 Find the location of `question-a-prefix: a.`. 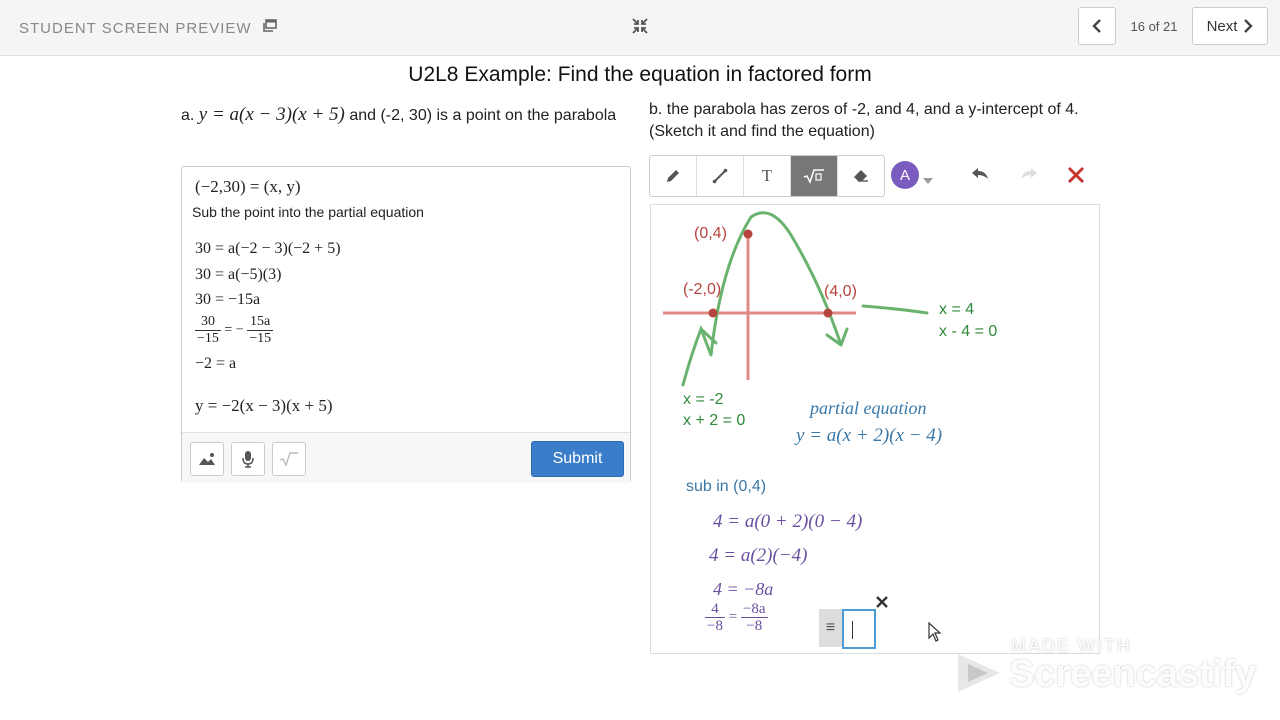

question-a-prefix: a. is located at coordinates (188, 115).